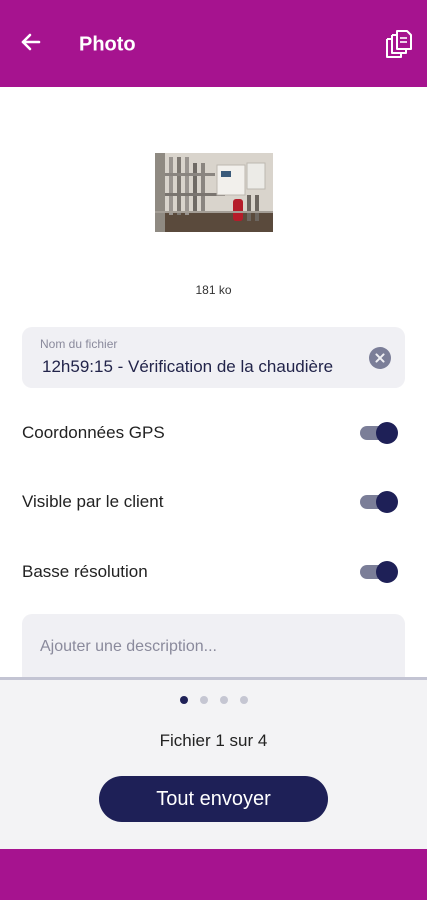 The height and width of the screenshot is (900, 427). Describe the element at coordinates (183, 700) in the screenshot. I see `page-dot-active` at that location.